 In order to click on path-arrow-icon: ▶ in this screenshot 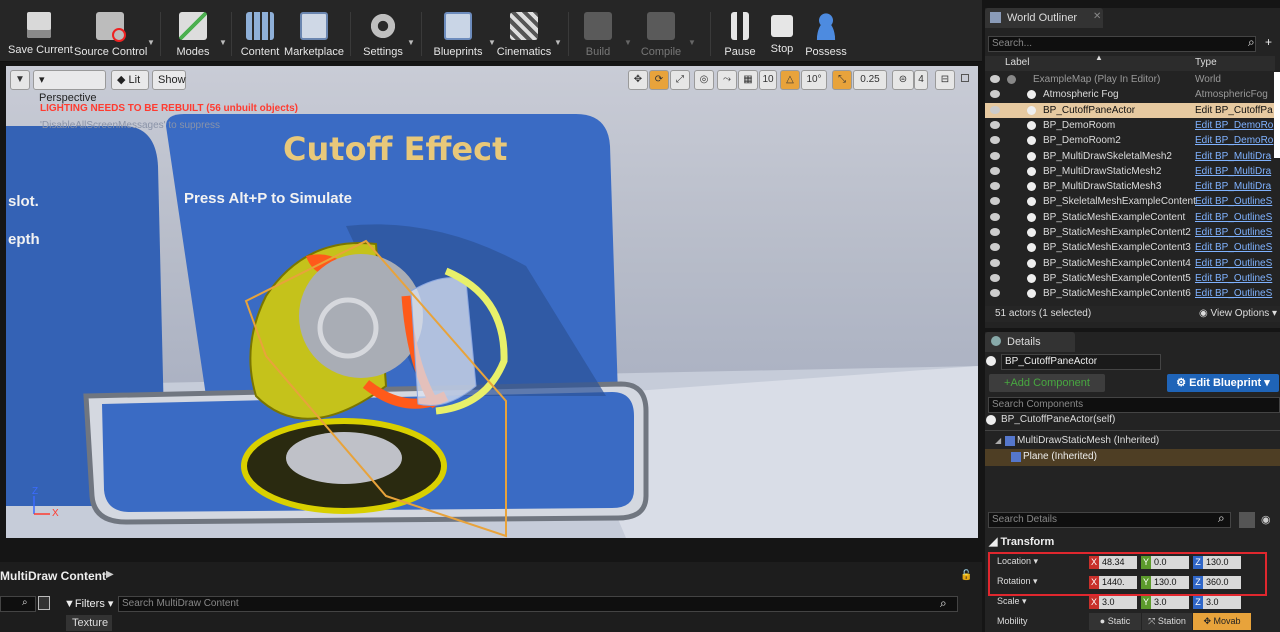, I will do `click(110, 574)`.